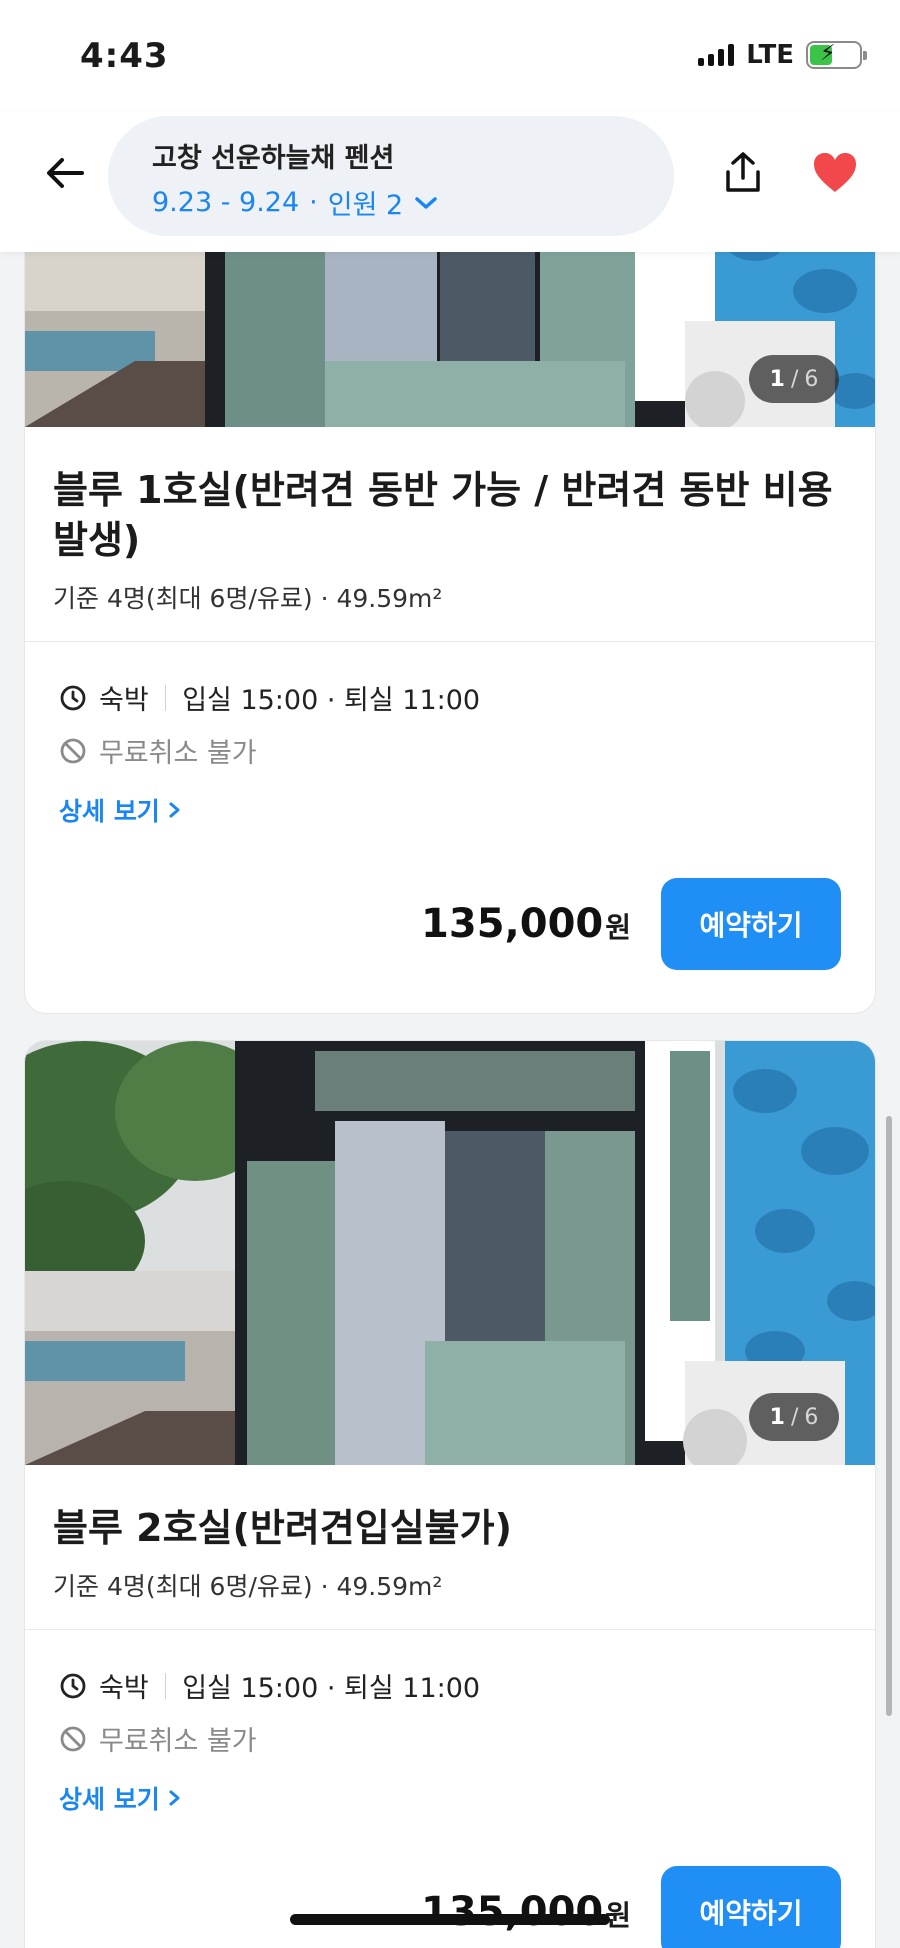 The height and width of the screenshot is (1948, 900). I want to click on home-indicator, so click(450, 1919).